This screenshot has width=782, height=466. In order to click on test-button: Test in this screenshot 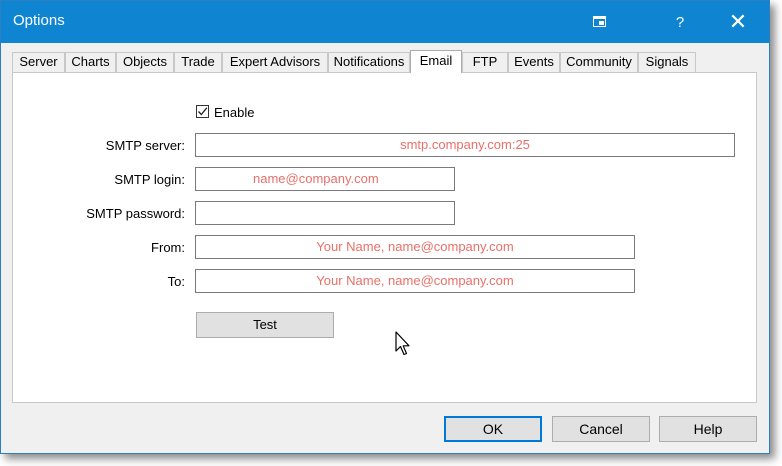, I will do `click(265, 325)`.